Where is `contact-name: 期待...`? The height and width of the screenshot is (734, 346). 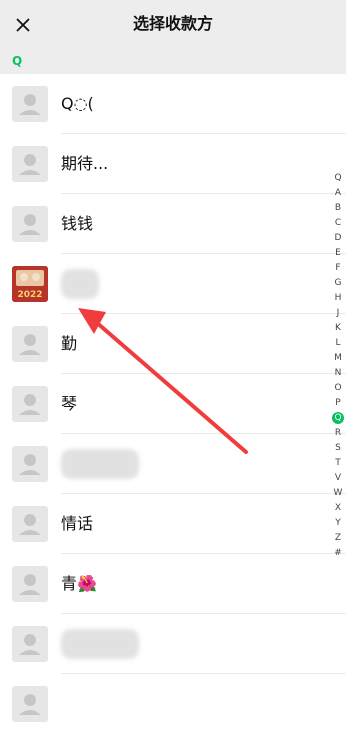 contact-name: 期待... is located at coordinates (85, 163).